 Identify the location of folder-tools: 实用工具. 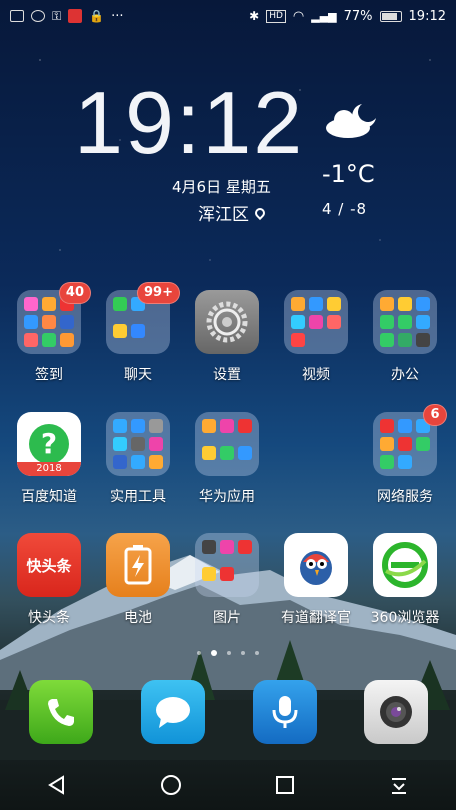
(138, 459).